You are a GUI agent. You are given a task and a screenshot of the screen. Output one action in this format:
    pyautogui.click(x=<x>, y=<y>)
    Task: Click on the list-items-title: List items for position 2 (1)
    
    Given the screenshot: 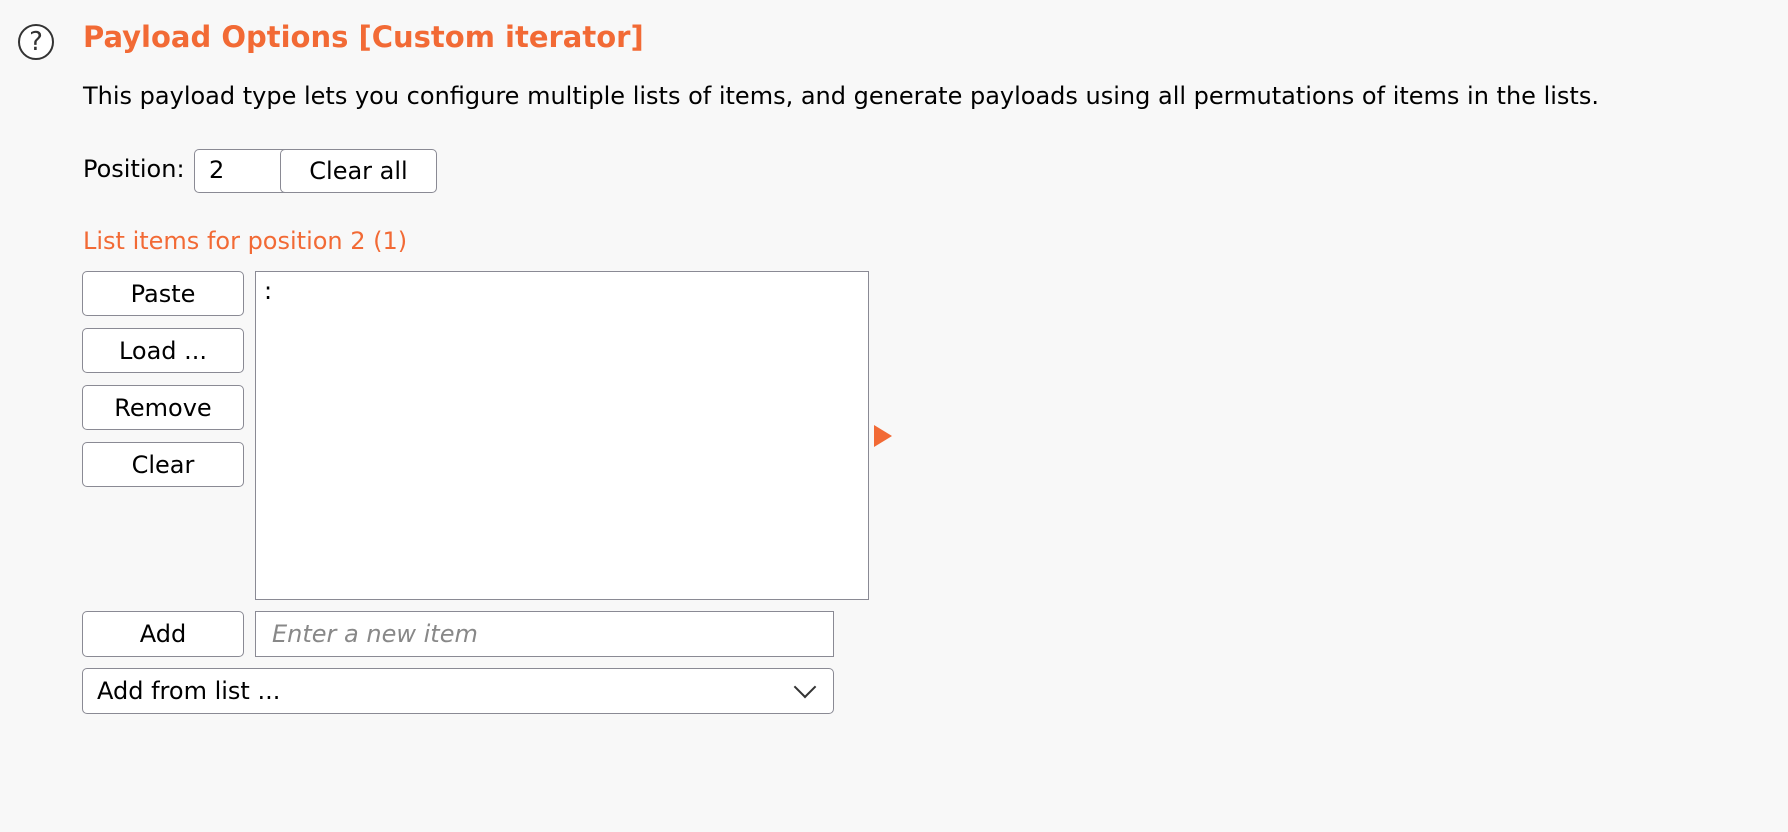 What is the action you would take?
    pyautogui.click(x=245, y=241)
    